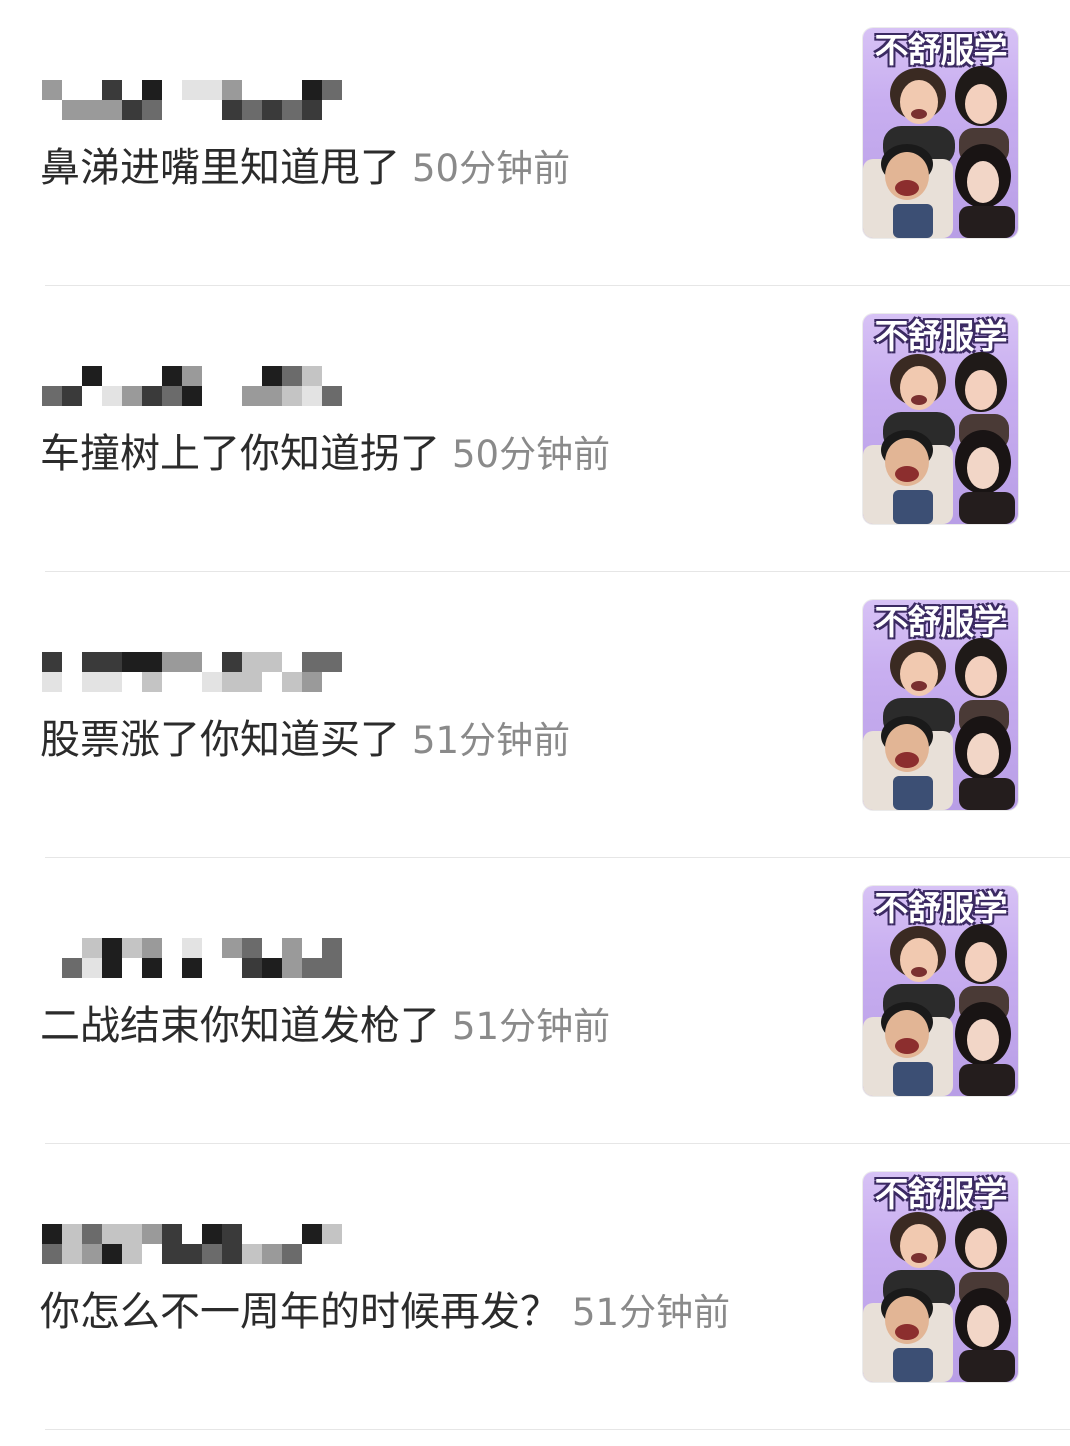 Image resolution: width=1070 pixels, height=1446 pixels. Describe the element at coordinates (385, 1312) in the screenshot. I see `comment-text: 你怎么不一周年的时候再发？ 51分钟前` at that location.